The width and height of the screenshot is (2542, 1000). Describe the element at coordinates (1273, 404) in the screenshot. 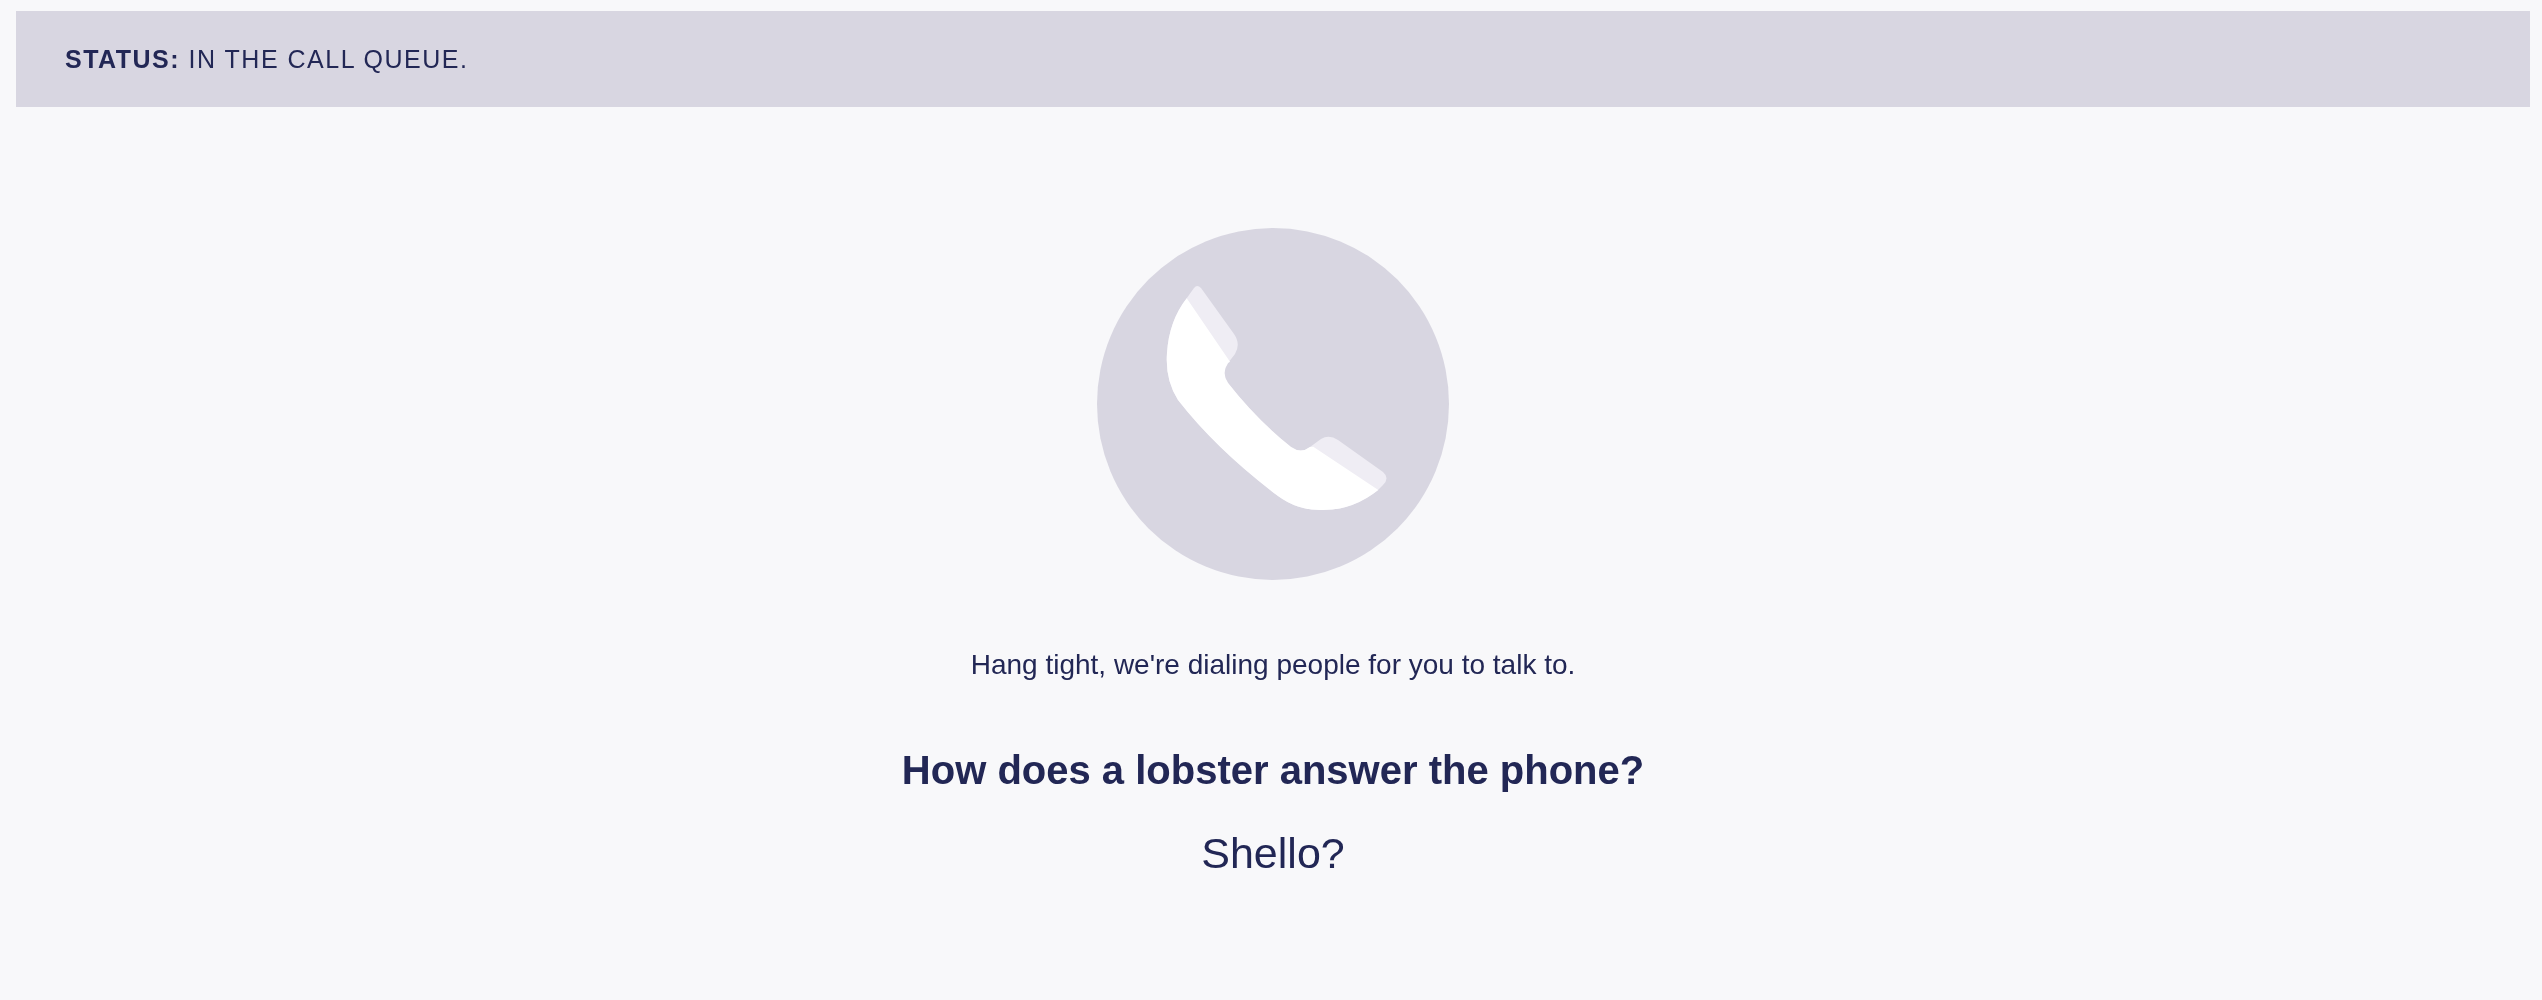

I see `phone-icon` at that location.